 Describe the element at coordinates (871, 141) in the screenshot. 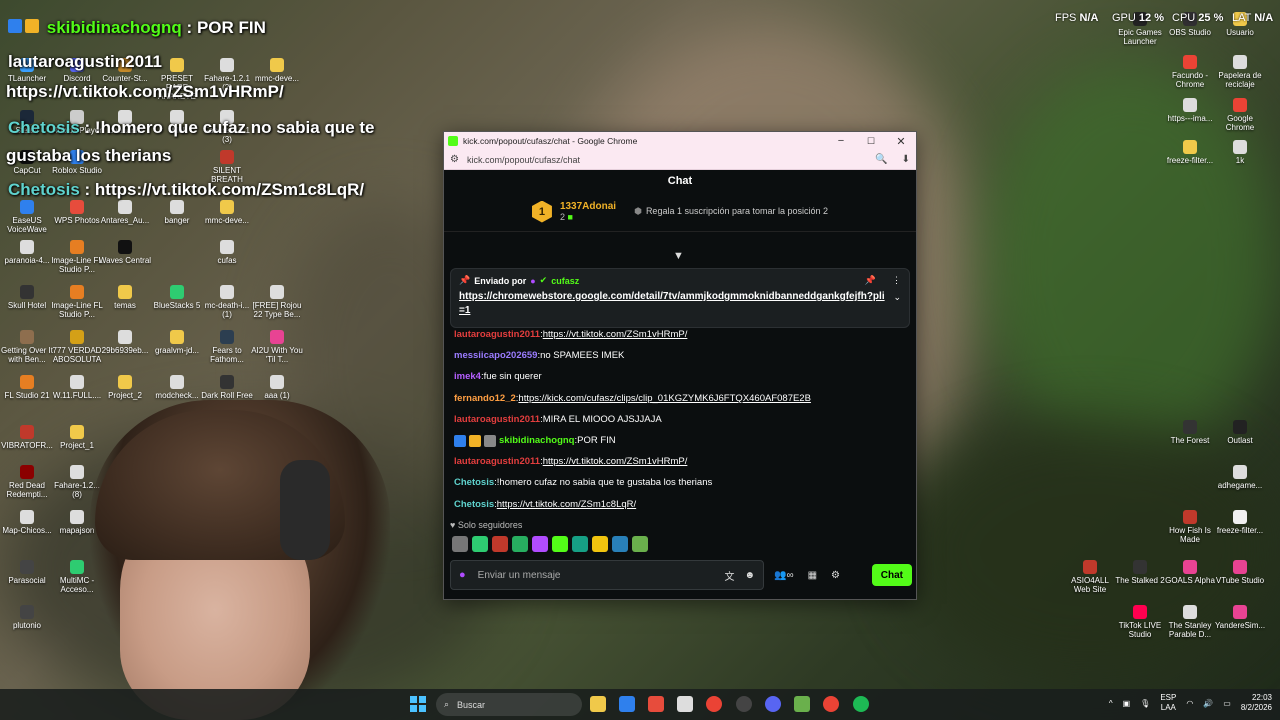

I see `maximize-button: ☐` at that location.